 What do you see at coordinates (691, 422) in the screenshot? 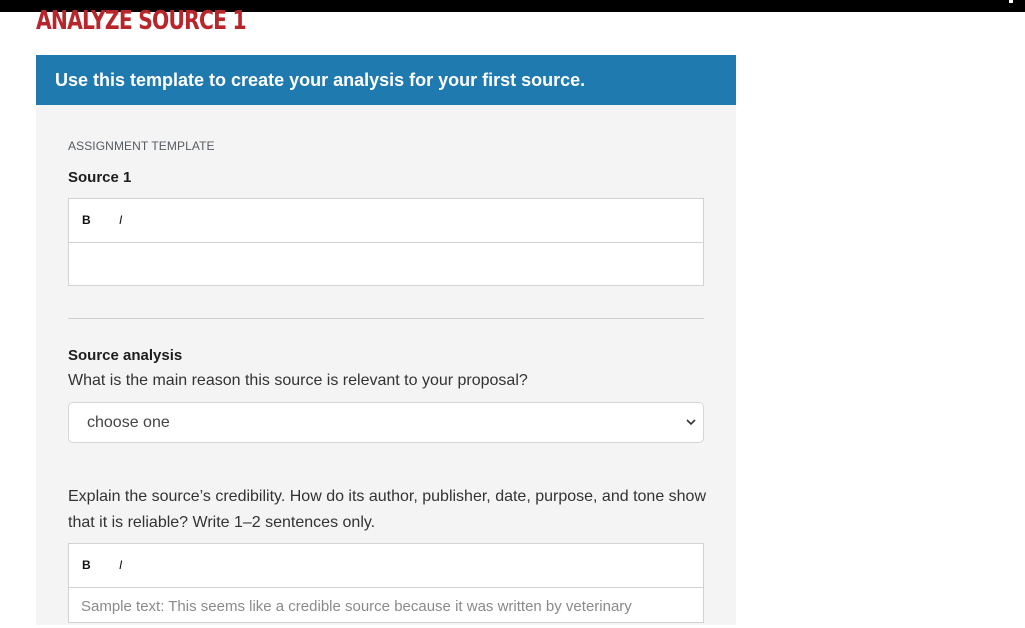
I see `chevron-down-icon` at bounding box center [691, 422].